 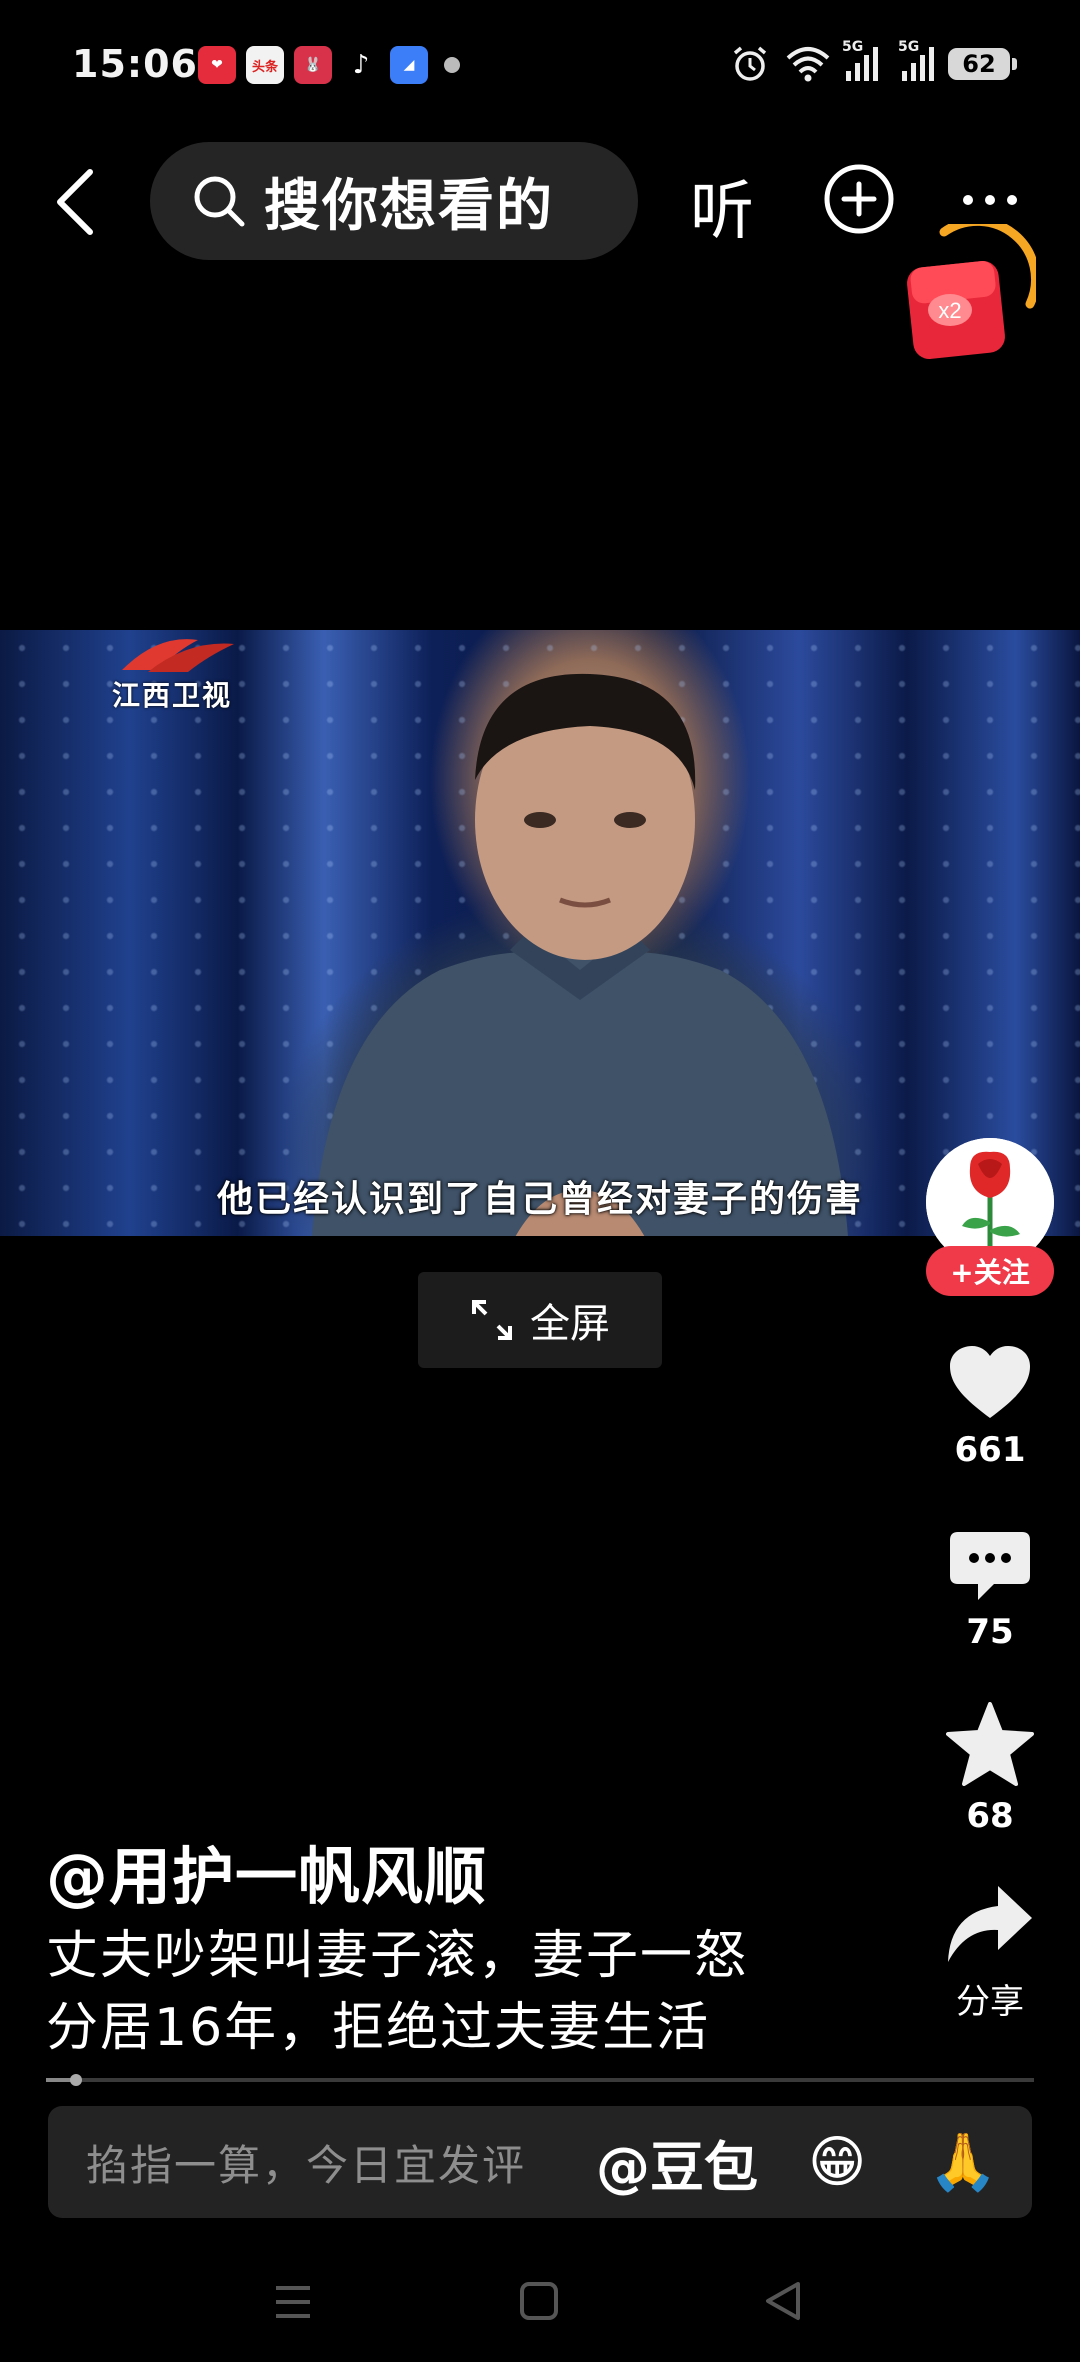 I want to click on video-subtitle: 他已经认识到了自己曾经对妻子的伤害, so click(x=539, y=1199).